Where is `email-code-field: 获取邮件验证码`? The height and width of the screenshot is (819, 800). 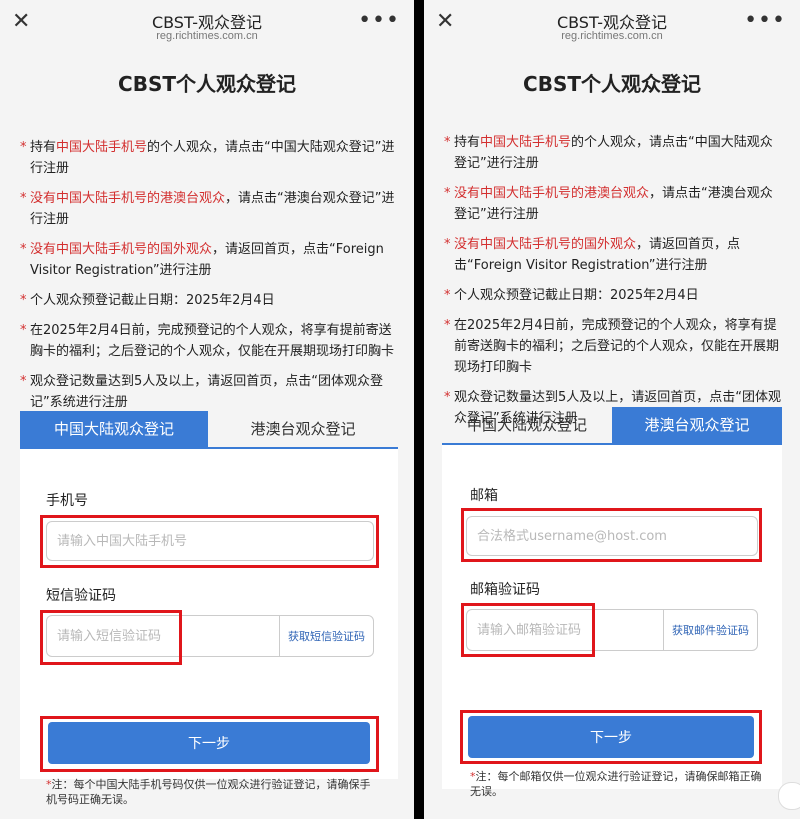 email-code-field: 获取邮件验证码 is located at coordinates (612, 630).